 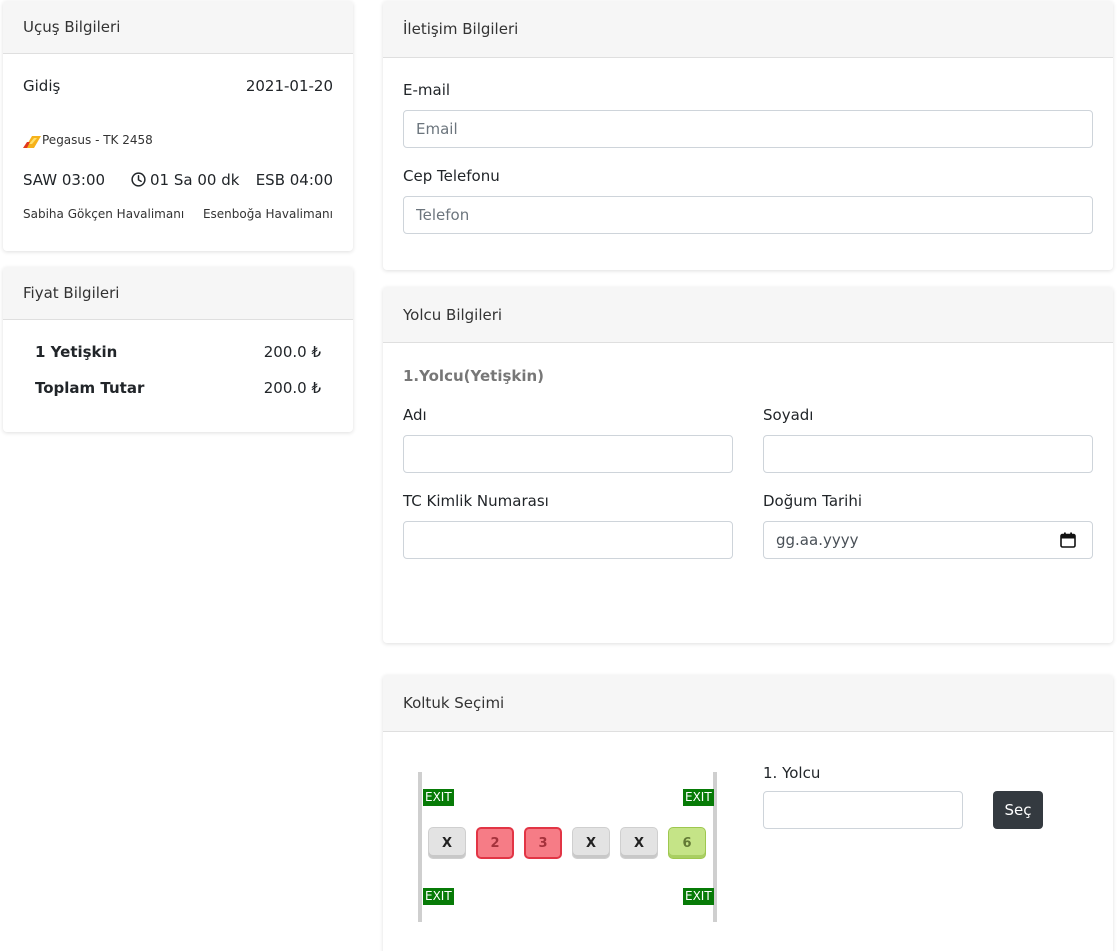 I want to click on price-info-title: Fiyat Bilgileri, so click(x=71, y=293).